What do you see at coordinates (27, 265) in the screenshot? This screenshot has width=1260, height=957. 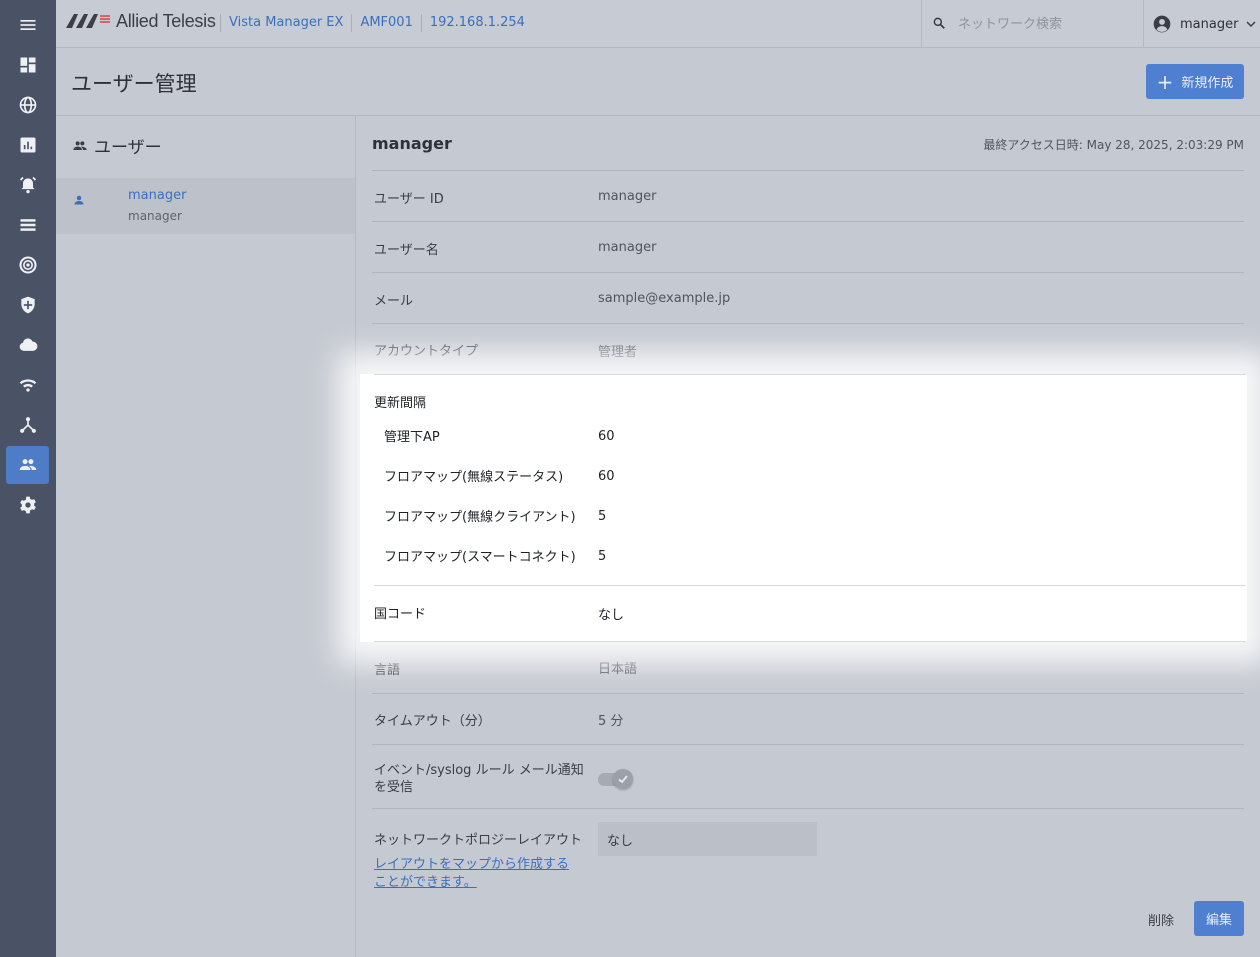 I see `radar-icon` at bounding box center [27, 265].